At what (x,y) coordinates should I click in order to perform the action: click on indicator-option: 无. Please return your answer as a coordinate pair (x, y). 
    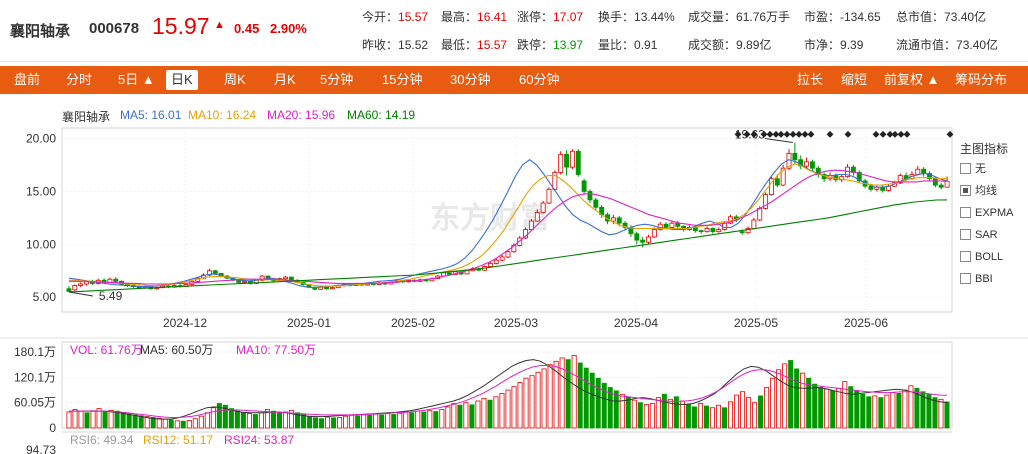
    Looking at the image, I should click on (973, 170).